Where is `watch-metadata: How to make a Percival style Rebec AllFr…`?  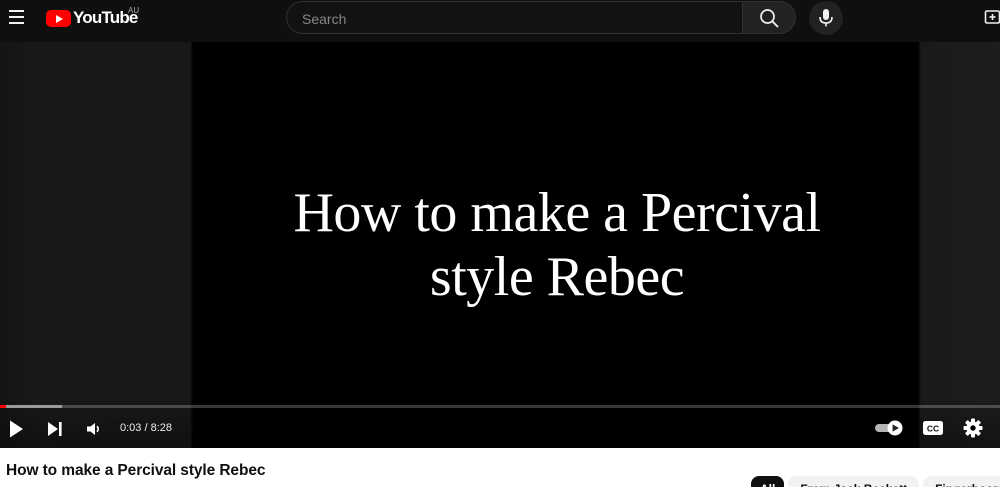
watch-metadata: How to make a Percival style Rebec AllFr… is located at coordinates (500, 467).